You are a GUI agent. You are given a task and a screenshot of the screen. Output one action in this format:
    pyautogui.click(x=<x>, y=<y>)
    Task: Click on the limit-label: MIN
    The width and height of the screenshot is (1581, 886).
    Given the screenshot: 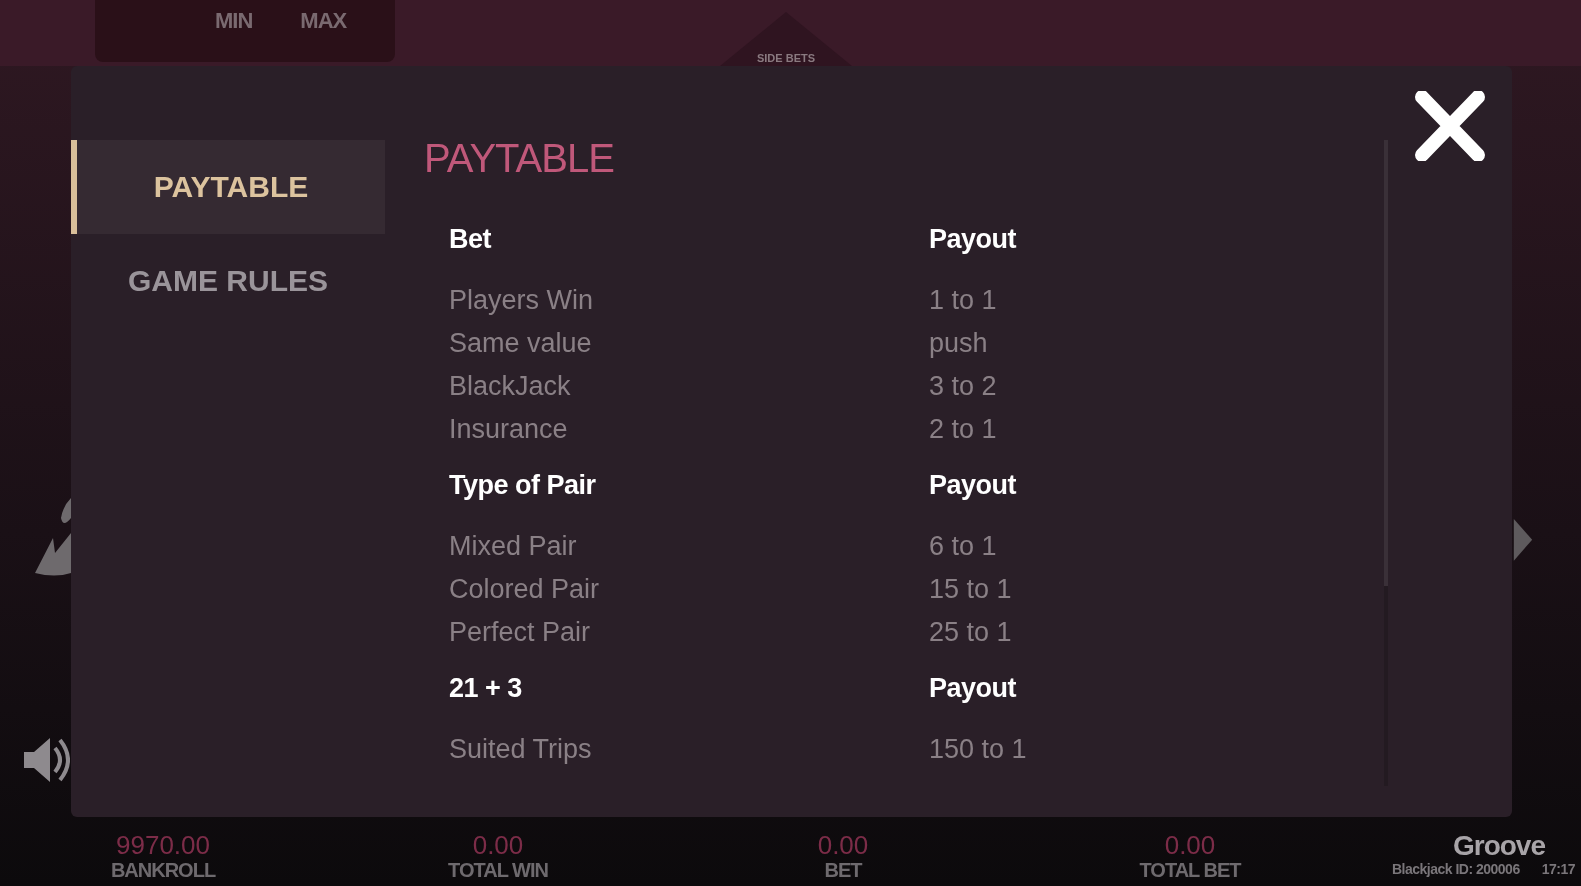 What is the action you would take?
    pyautogui.click(x=234, y=21)
    